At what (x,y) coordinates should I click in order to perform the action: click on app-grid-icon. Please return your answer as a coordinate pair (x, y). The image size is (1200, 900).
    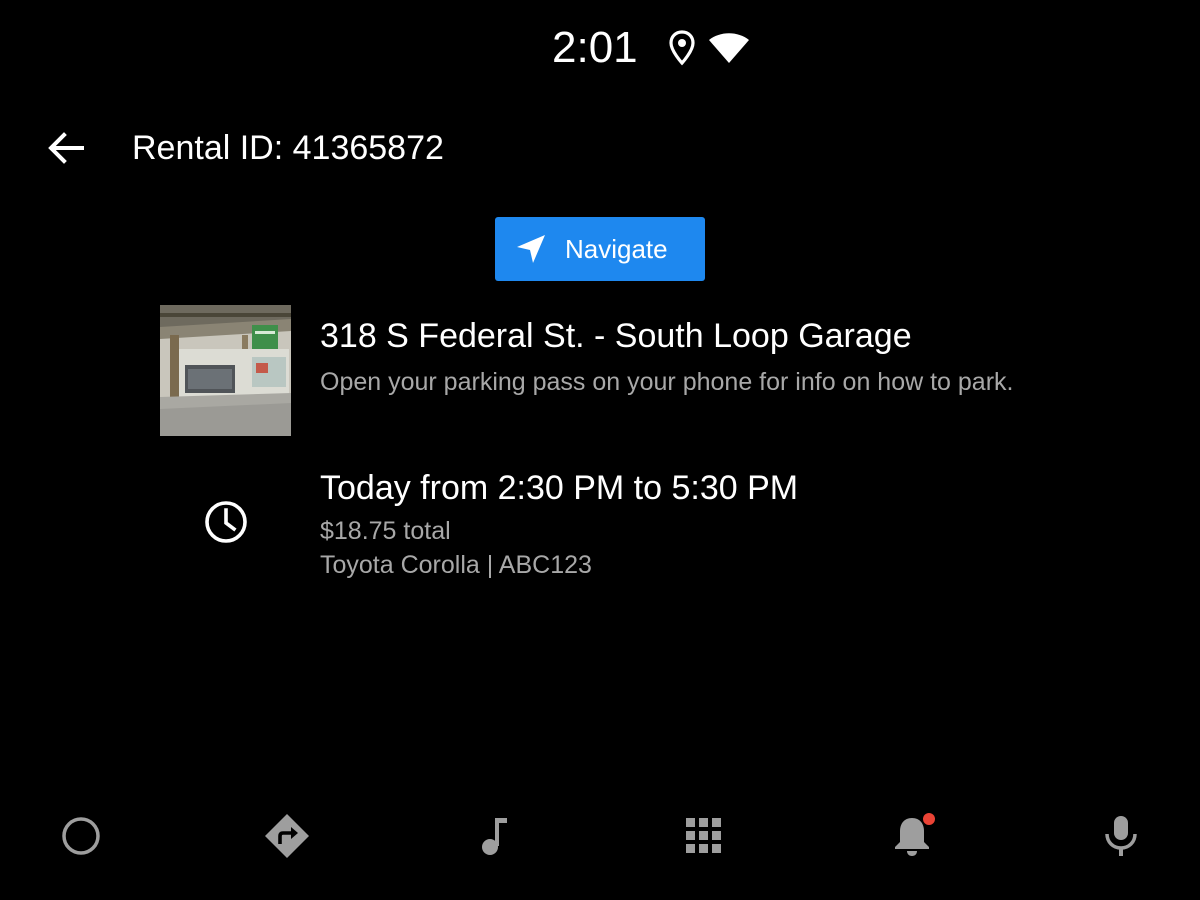
    Looking at the image, I should click on (704, 836).